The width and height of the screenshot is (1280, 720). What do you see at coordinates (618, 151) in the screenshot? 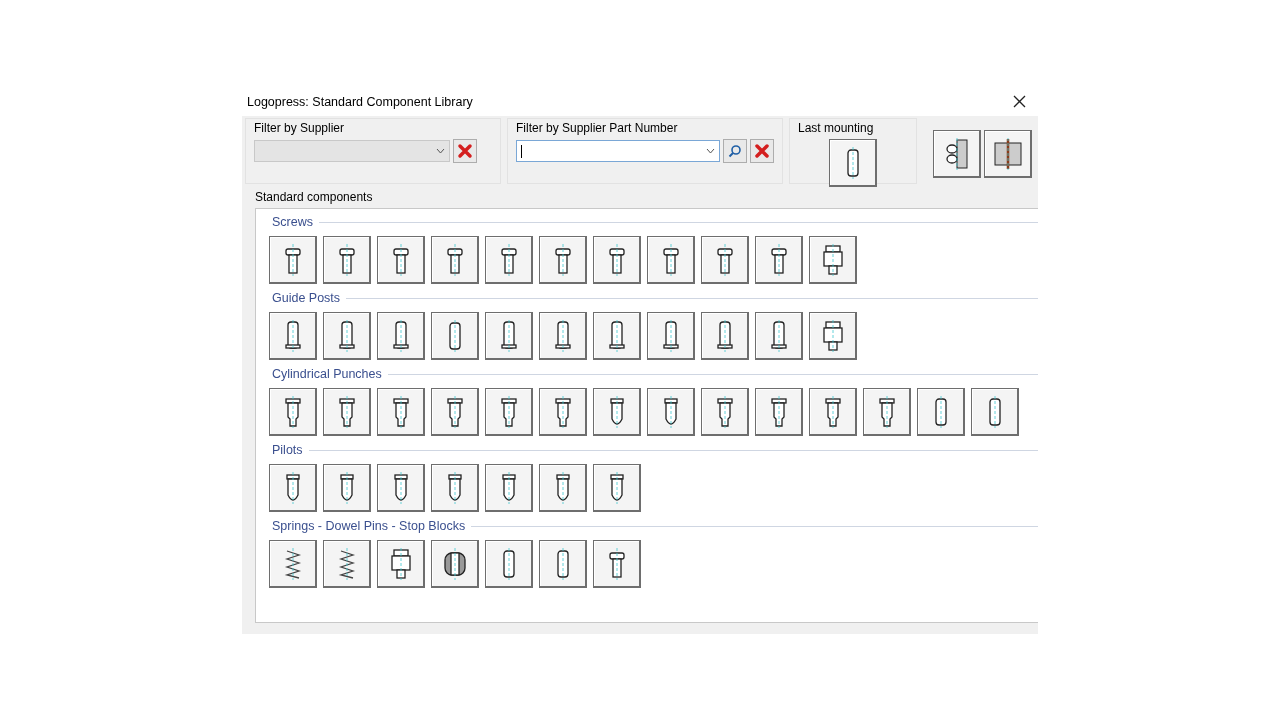
I see `dropdown-field` at bounding box center [618, 151].